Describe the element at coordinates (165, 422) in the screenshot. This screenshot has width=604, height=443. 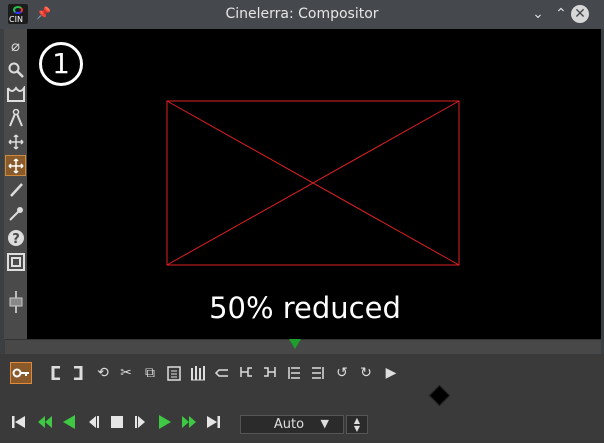
I see `play-button` at that location.